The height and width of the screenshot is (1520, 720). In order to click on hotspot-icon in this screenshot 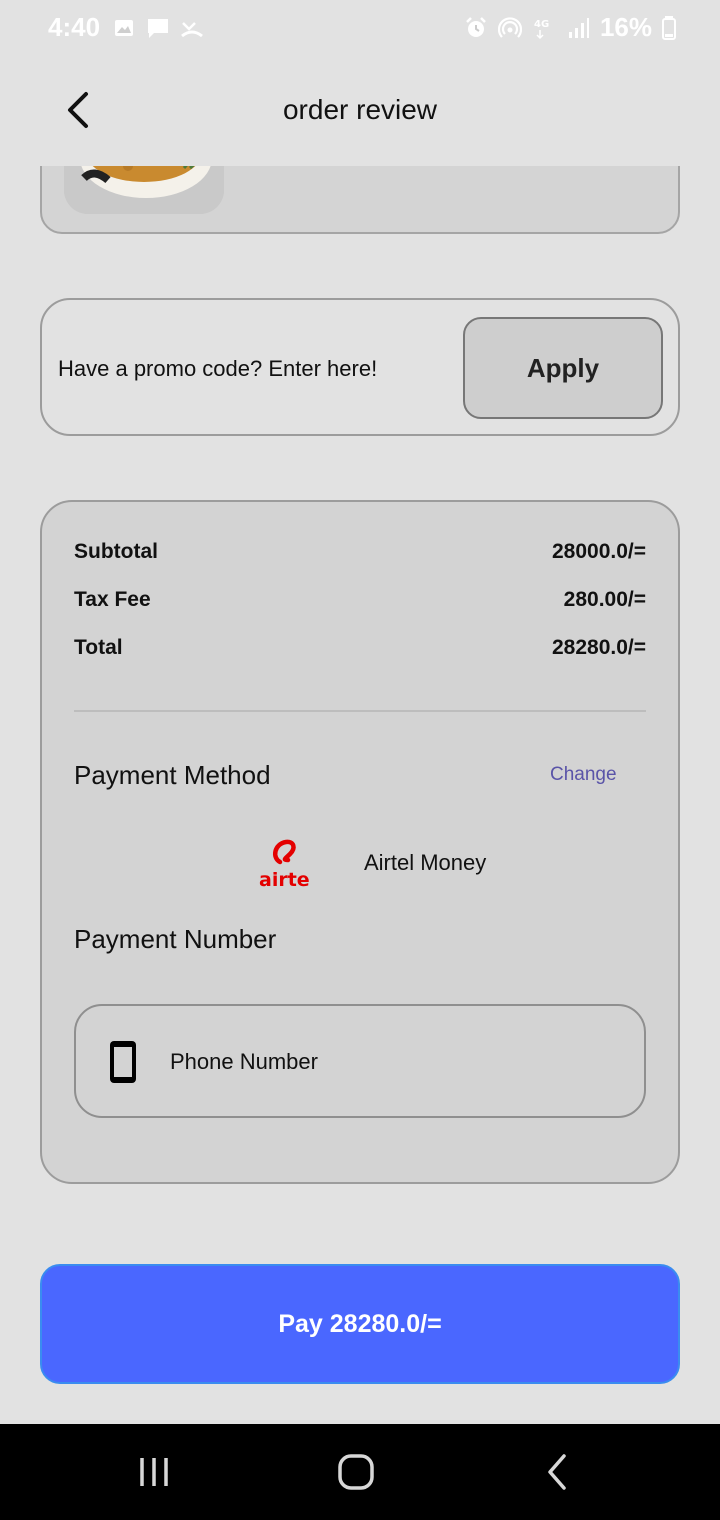, I will do `click(509, 27)`.